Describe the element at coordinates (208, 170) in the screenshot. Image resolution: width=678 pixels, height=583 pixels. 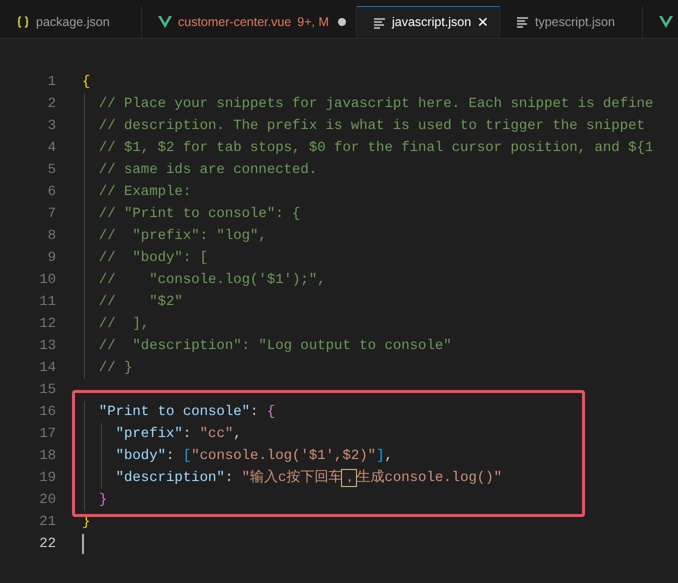
I see `code-line: // same ids are connected.` at that location.